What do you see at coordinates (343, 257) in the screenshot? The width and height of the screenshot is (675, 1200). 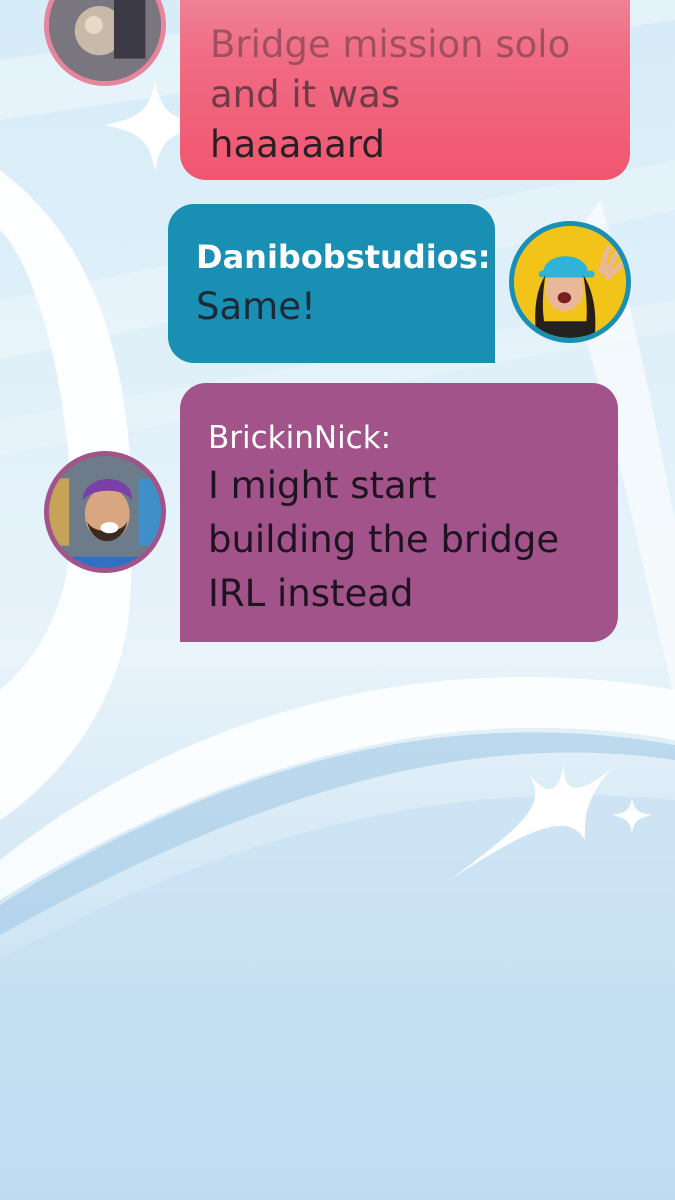 I see `sender-name: Danibobstudios:` at bounding box center [343, 257].